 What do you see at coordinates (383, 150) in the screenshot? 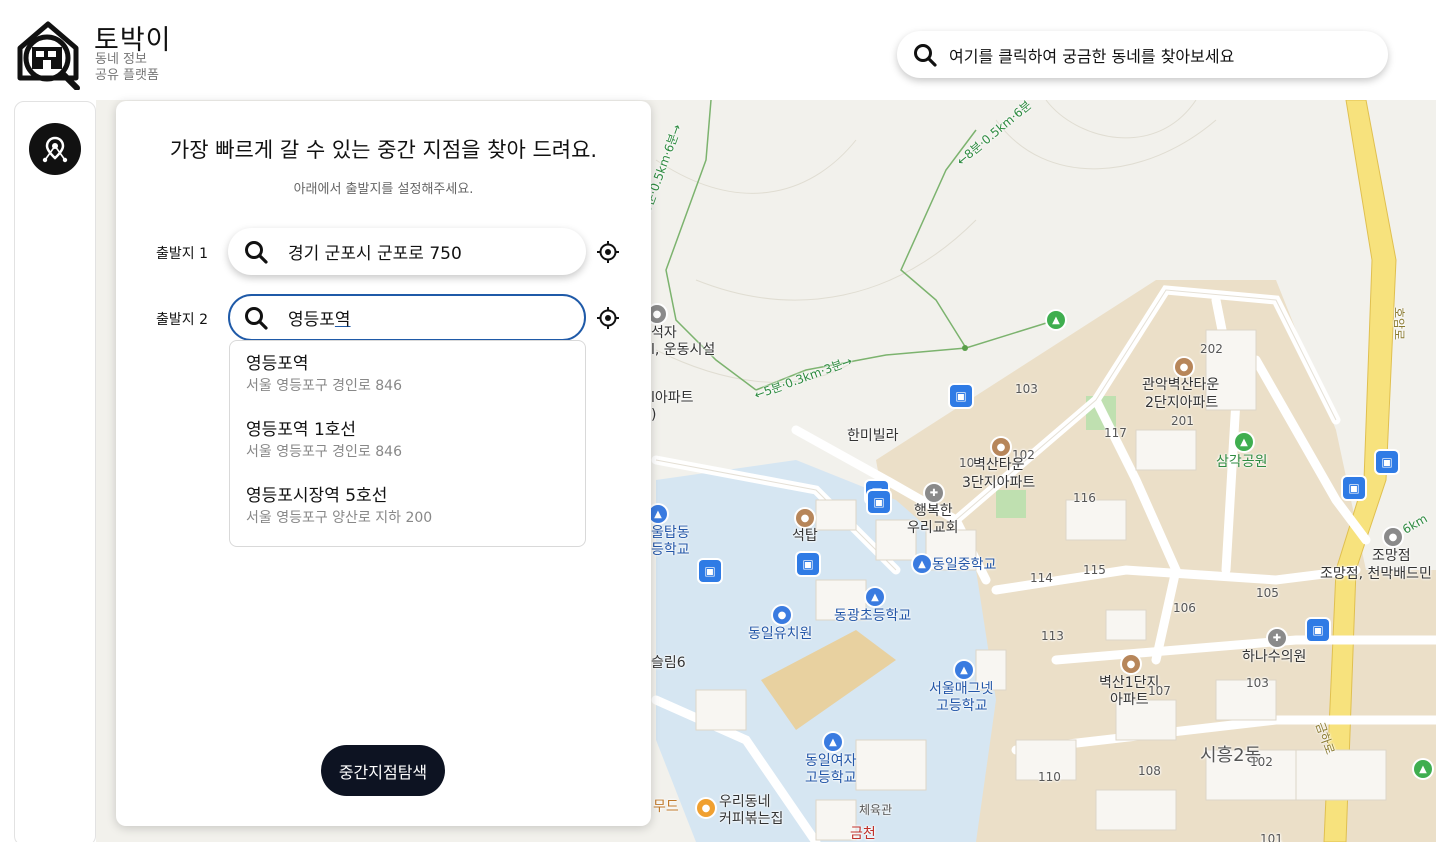
I see `panel-title: 가장 빠르게 갈 수 있는 중간 지점을 찾아 드려요.` at bounding box center [383, 150].